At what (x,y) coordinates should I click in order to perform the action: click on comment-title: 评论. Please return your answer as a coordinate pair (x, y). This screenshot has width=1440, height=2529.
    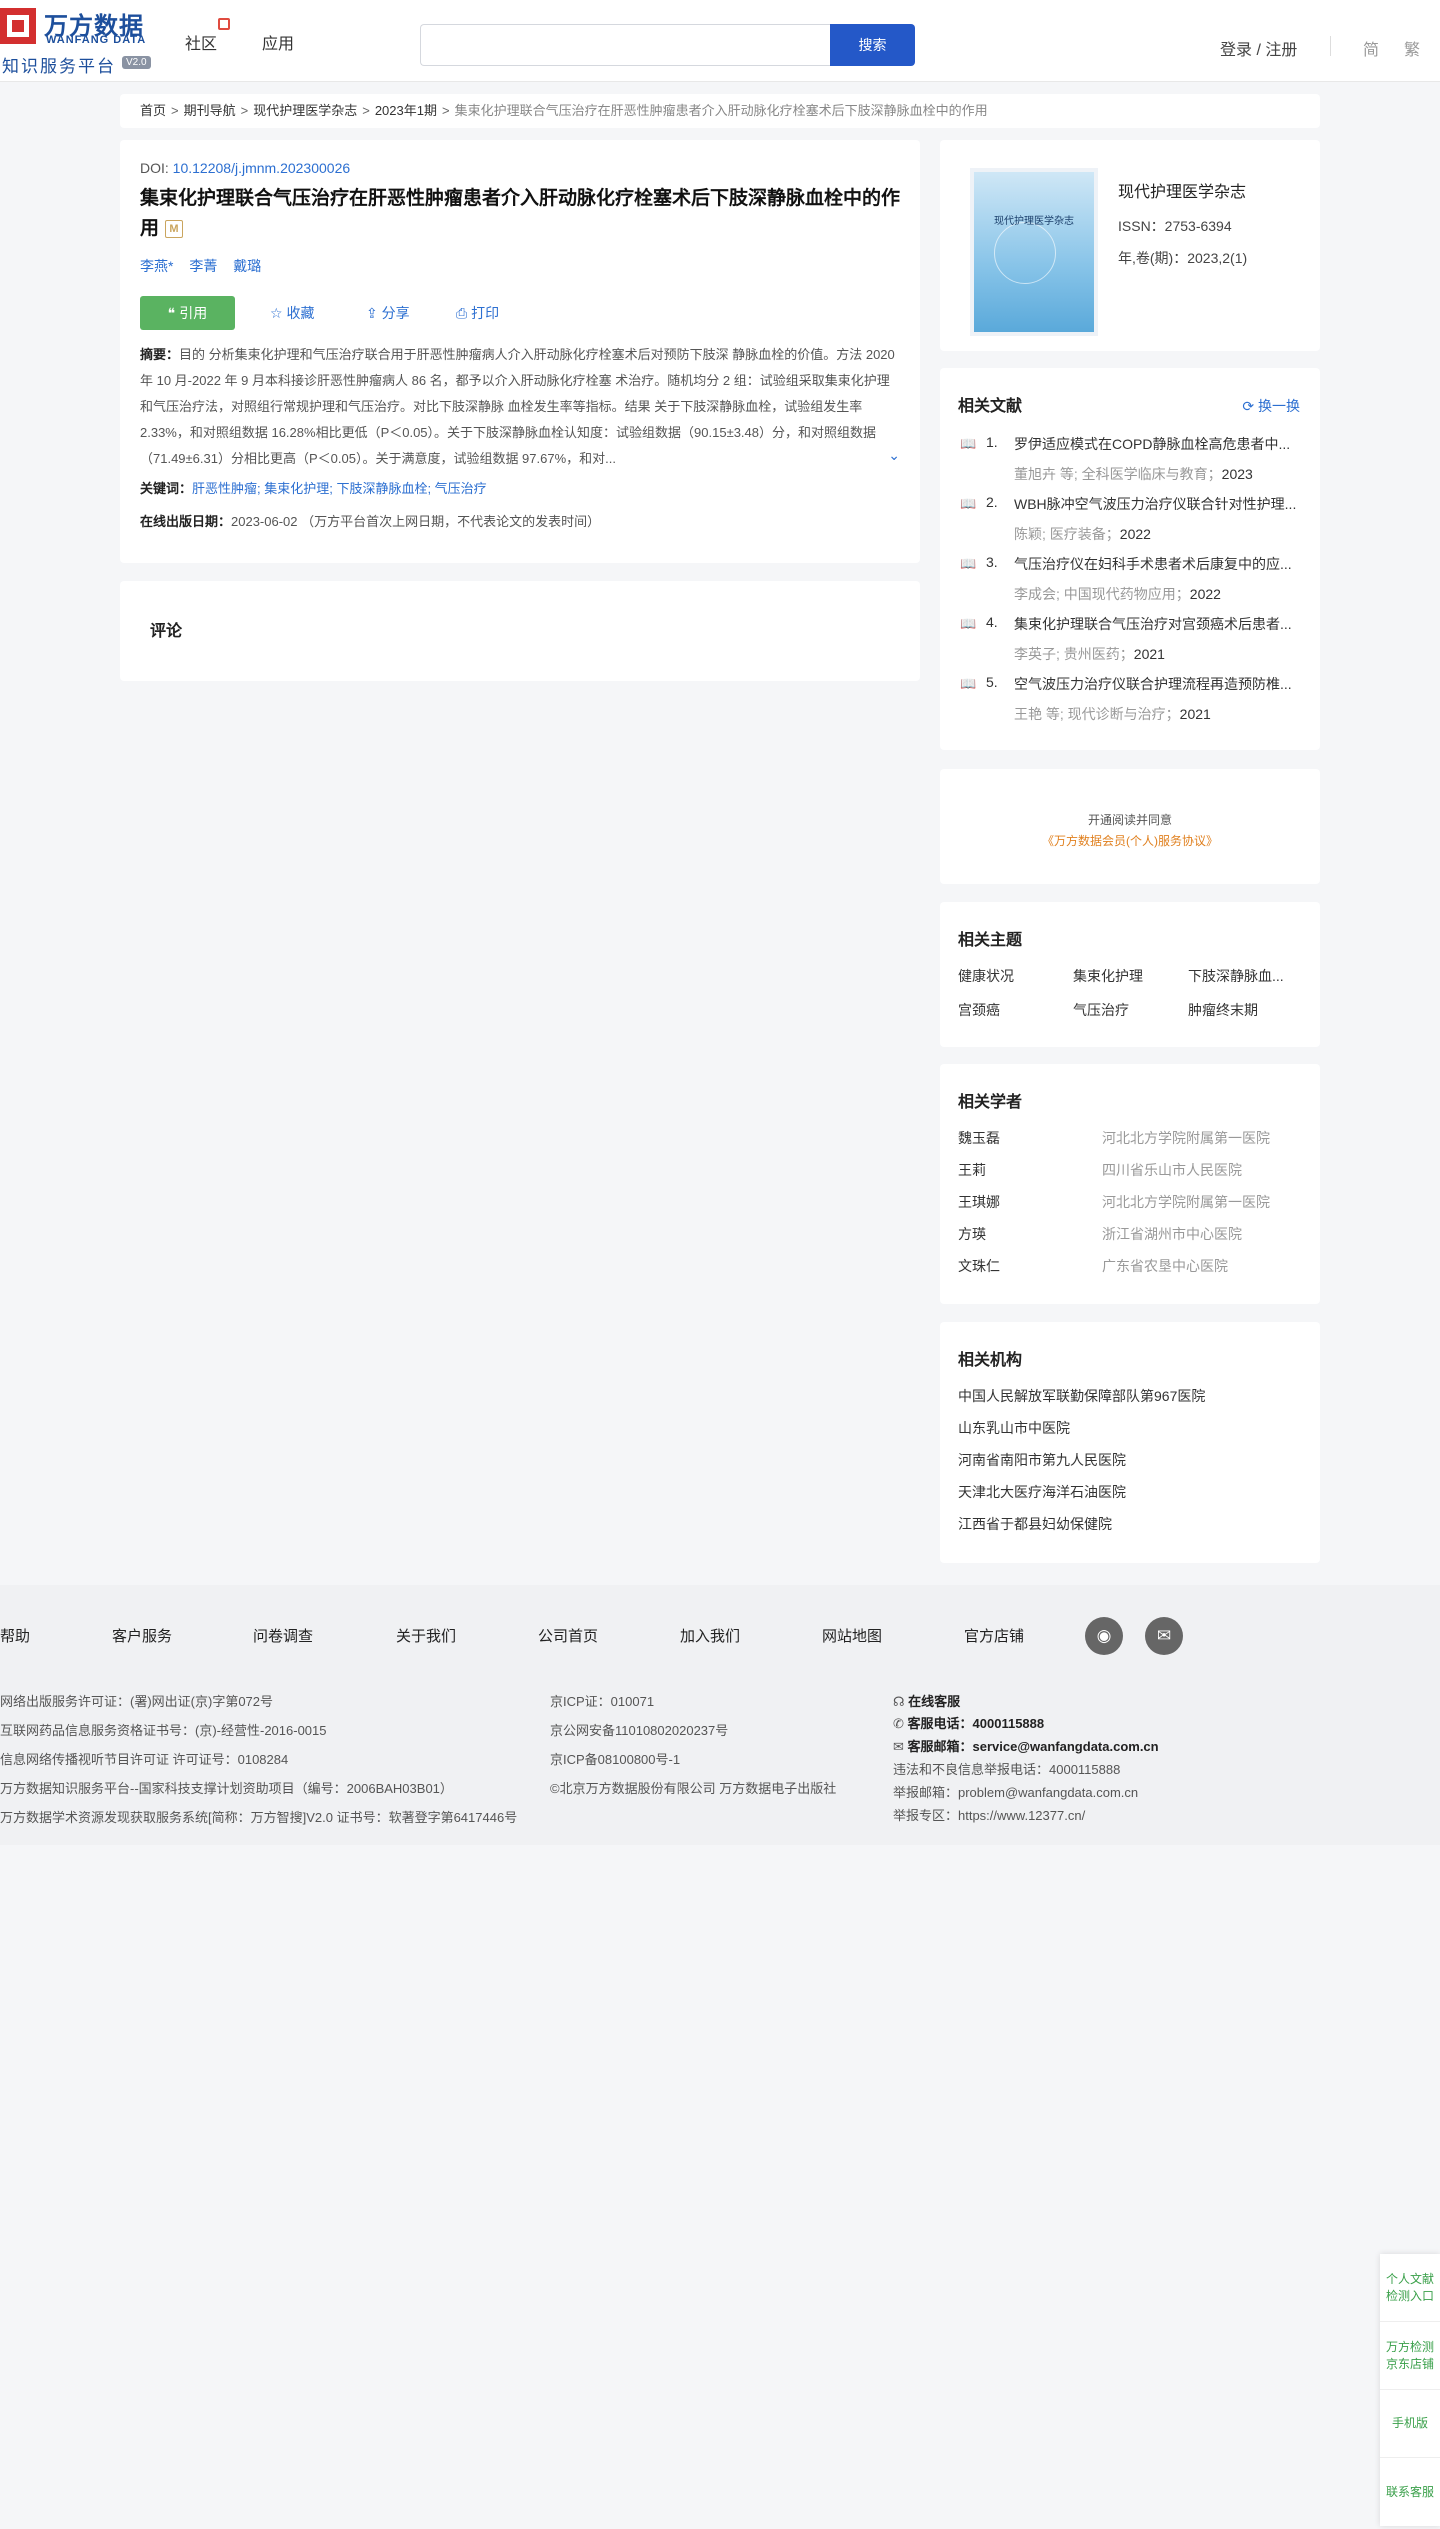
    Looking at the image, I should click on (166, 631).